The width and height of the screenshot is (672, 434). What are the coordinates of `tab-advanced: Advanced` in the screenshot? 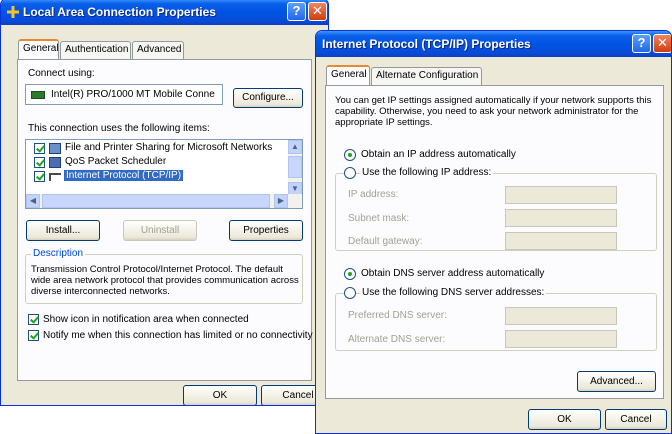 It's located at (158, 50).